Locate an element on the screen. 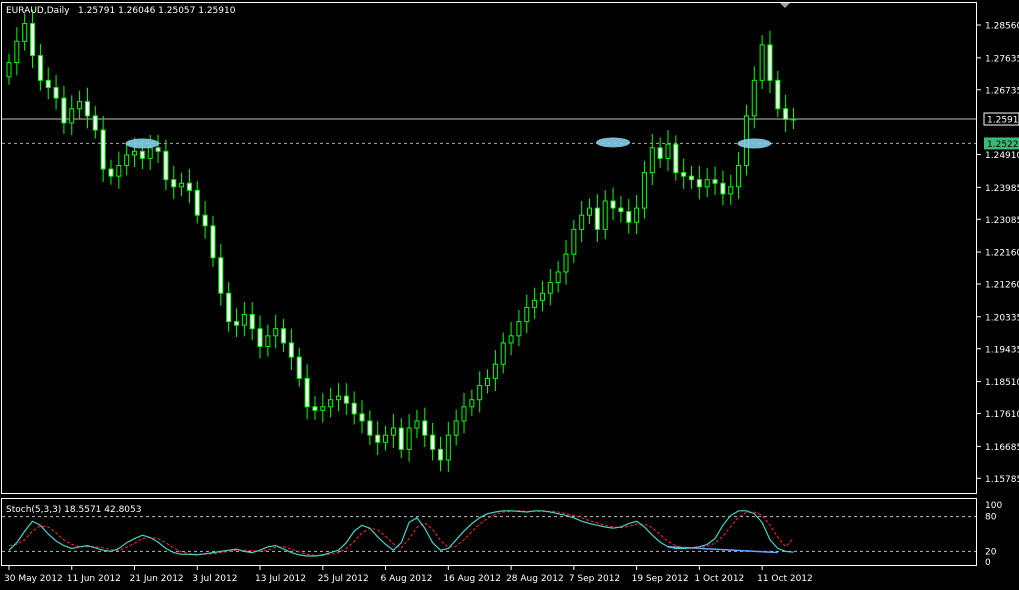 The image size is (1019, 590). time-tick-label: 1 Oct 2012 is located at coordinates (719, 579).